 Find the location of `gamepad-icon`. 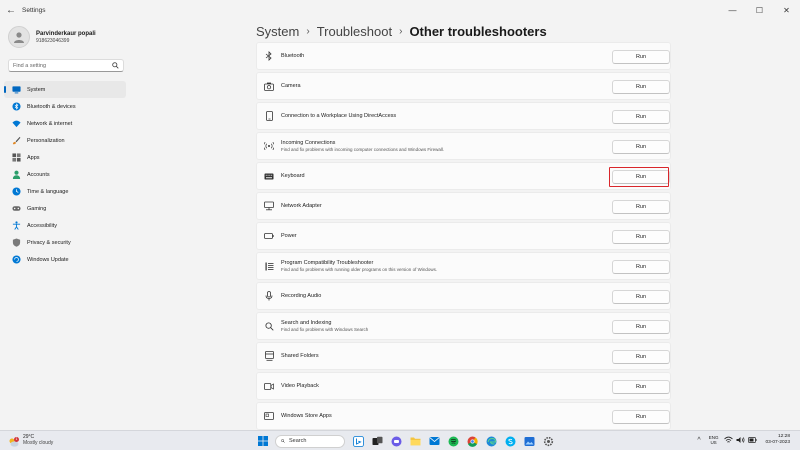

gamepad-icon is located at coordinates (16, 208).